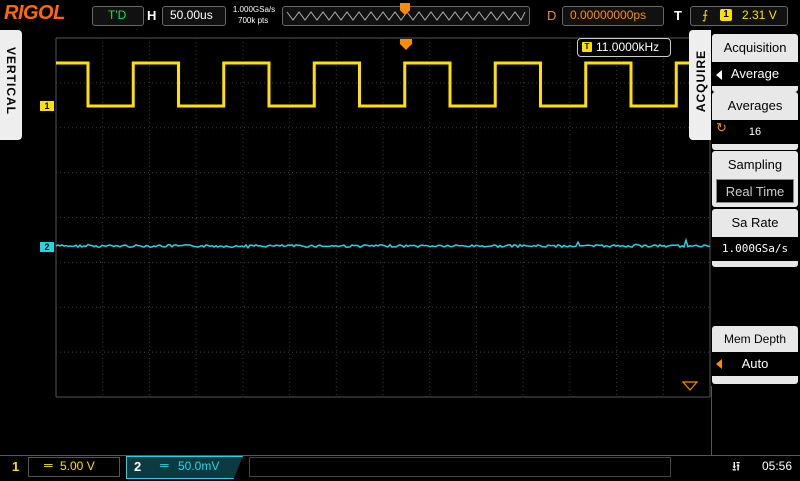 This screenshot has height=481, width=800. Describe the element at coordinates (137, 466) in the screenshot. I see `ch2-number: 2` at that location.